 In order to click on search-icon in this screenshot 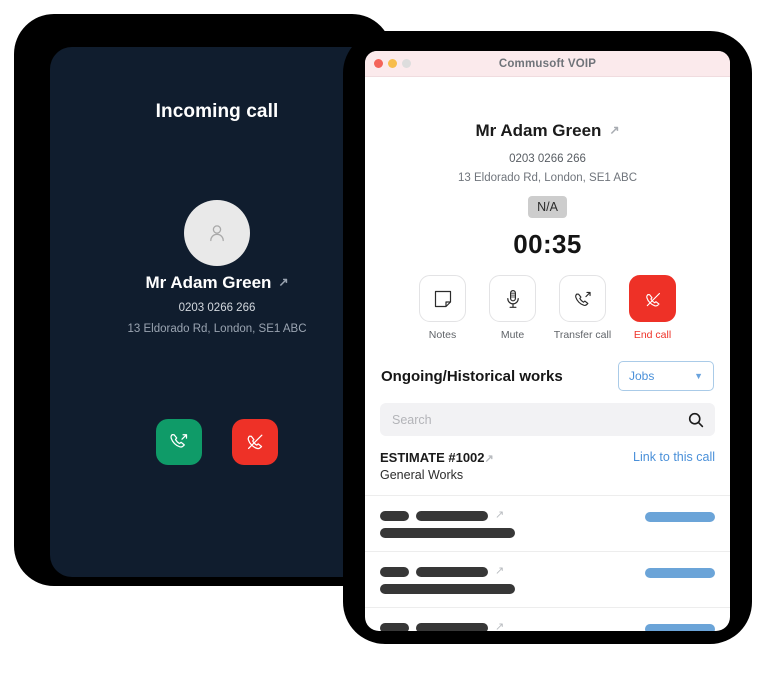, I will do `click(696, 420)`.